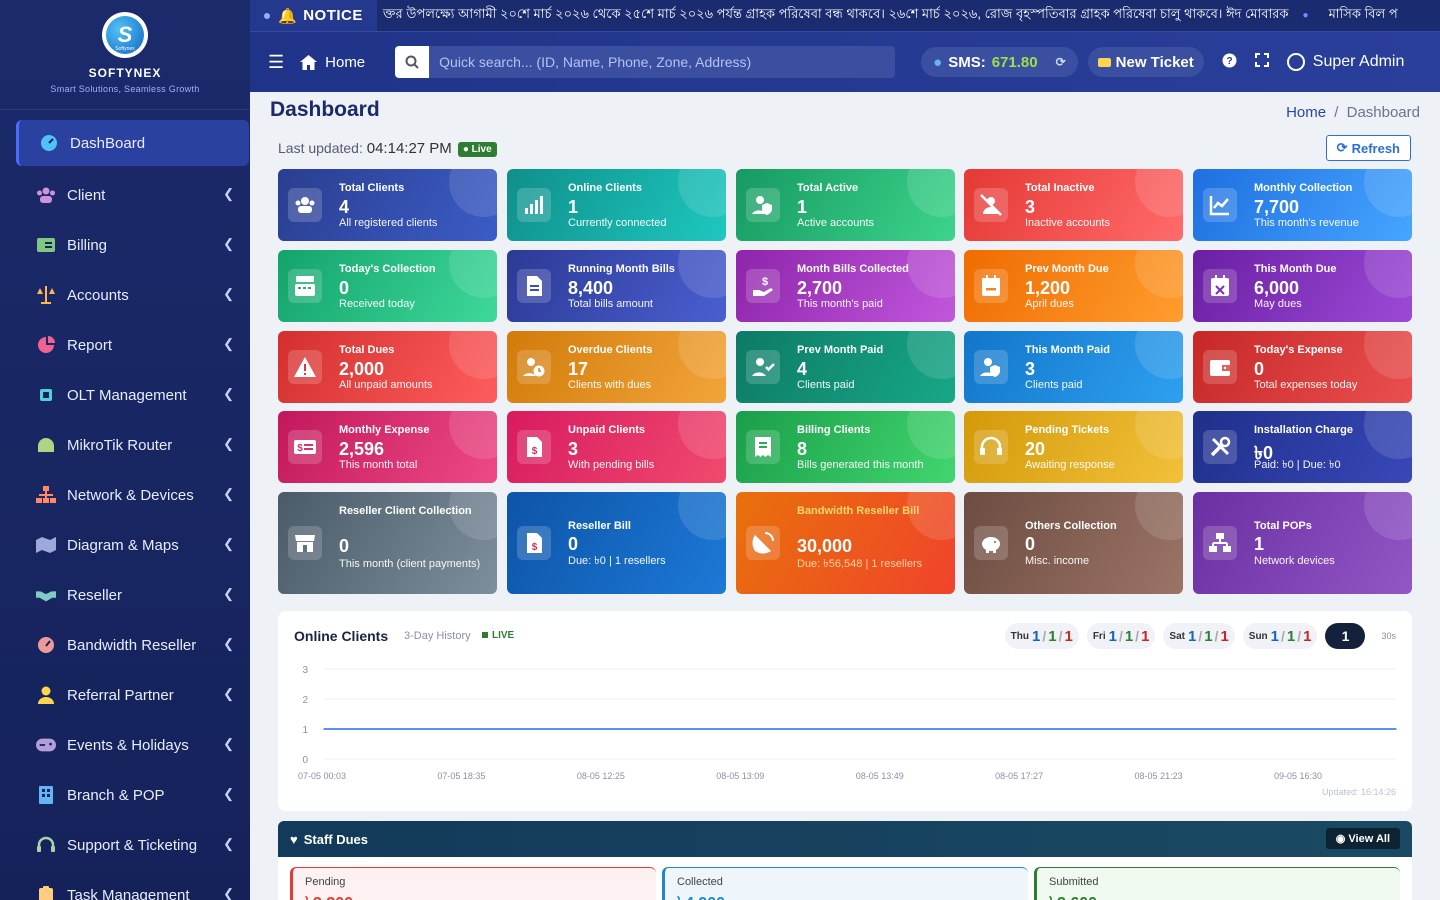 The image size is (1440, 900). I want to click on stat-card-online-clients: Online Clients 1 Currently connected, so click(616, 205).